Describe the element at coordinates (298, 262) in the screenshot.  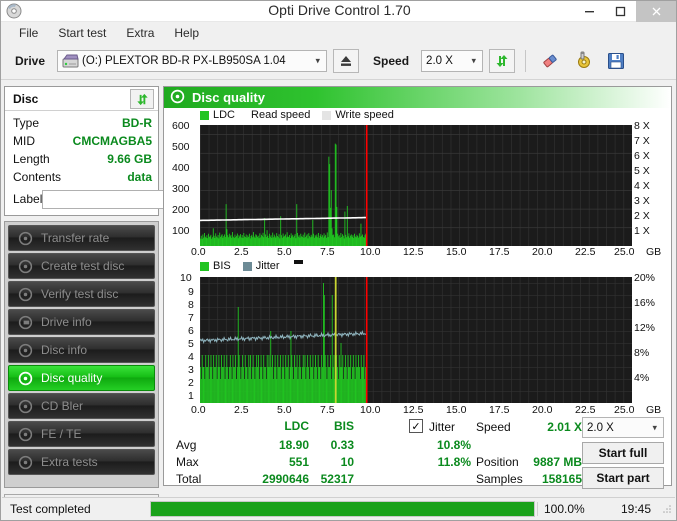
I see `legend-marker-black` at that location.